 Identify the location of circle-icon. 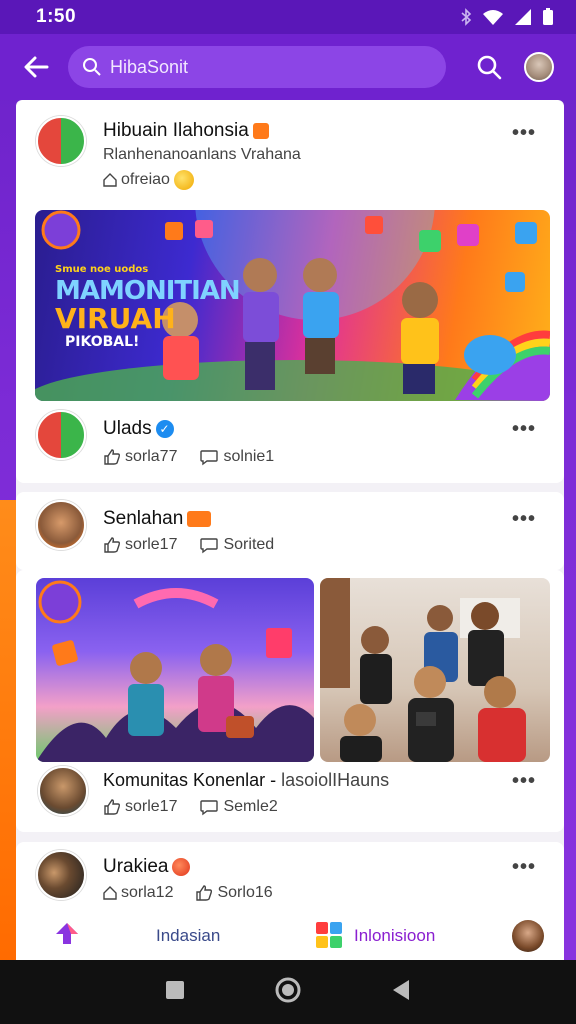
(288, 989).